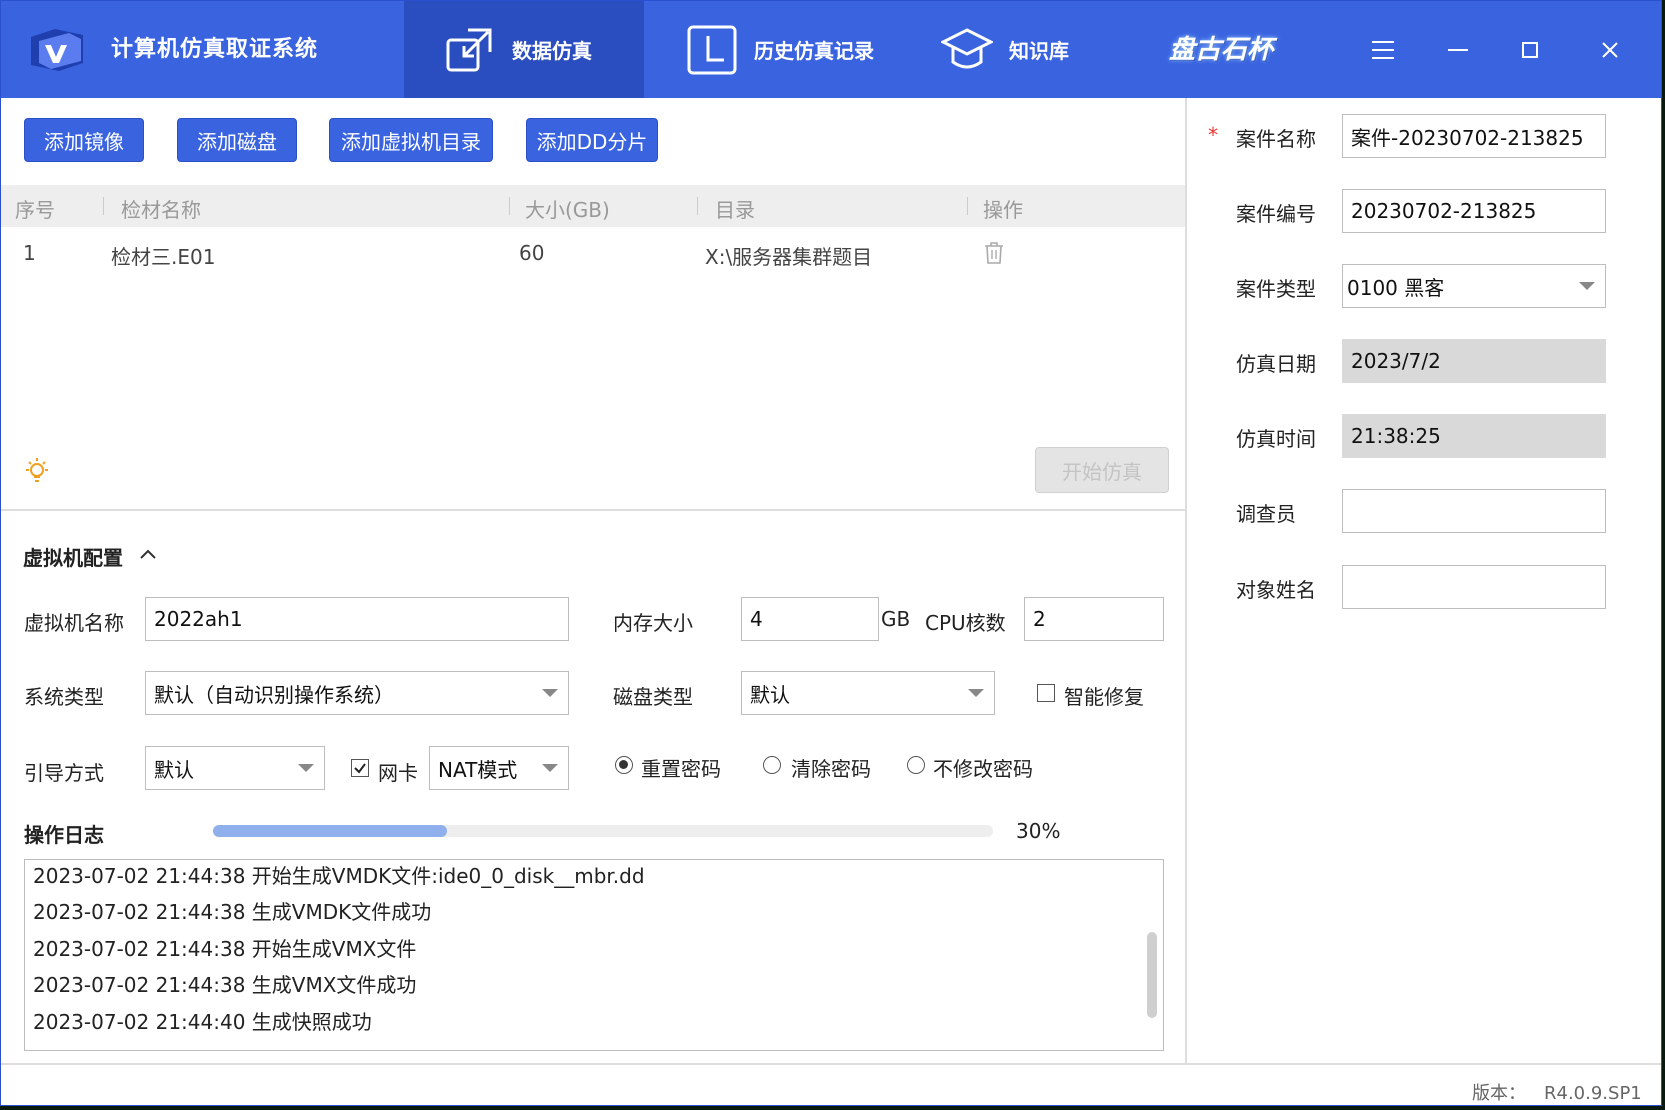  I want to click on column-header: 检材名称, so click(161, 210).